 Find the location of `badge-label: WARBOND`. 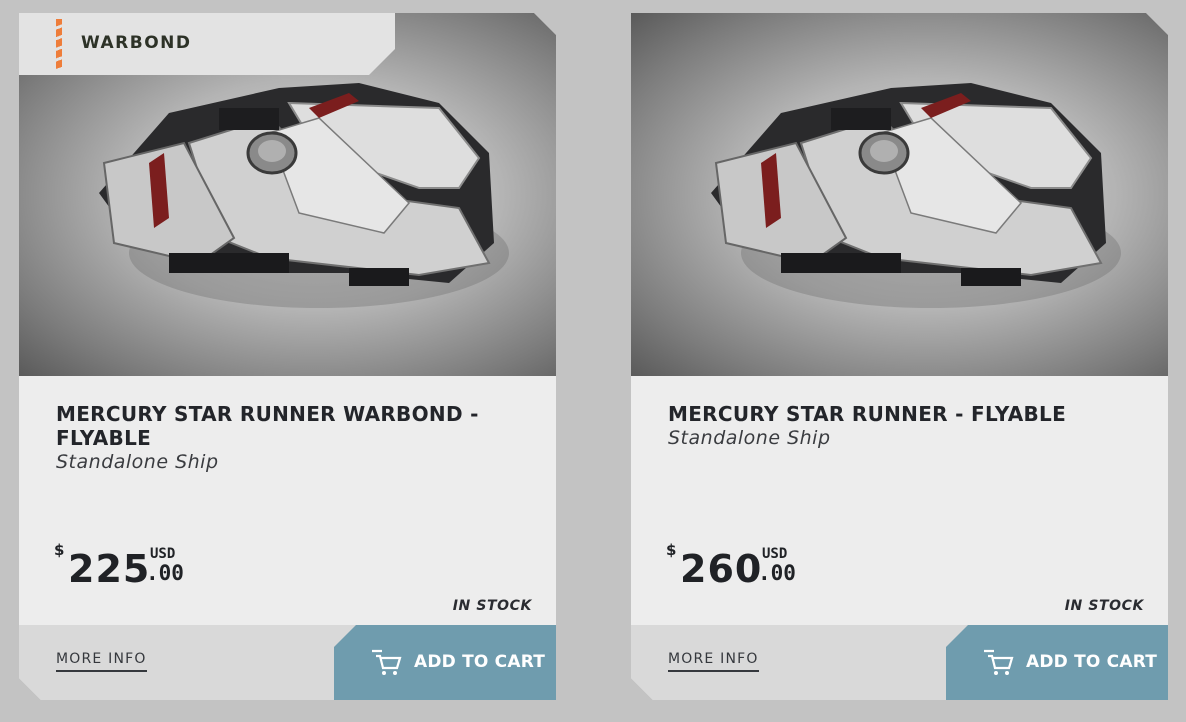

badge-label: WARBOND is located at coordinates (136, 43).